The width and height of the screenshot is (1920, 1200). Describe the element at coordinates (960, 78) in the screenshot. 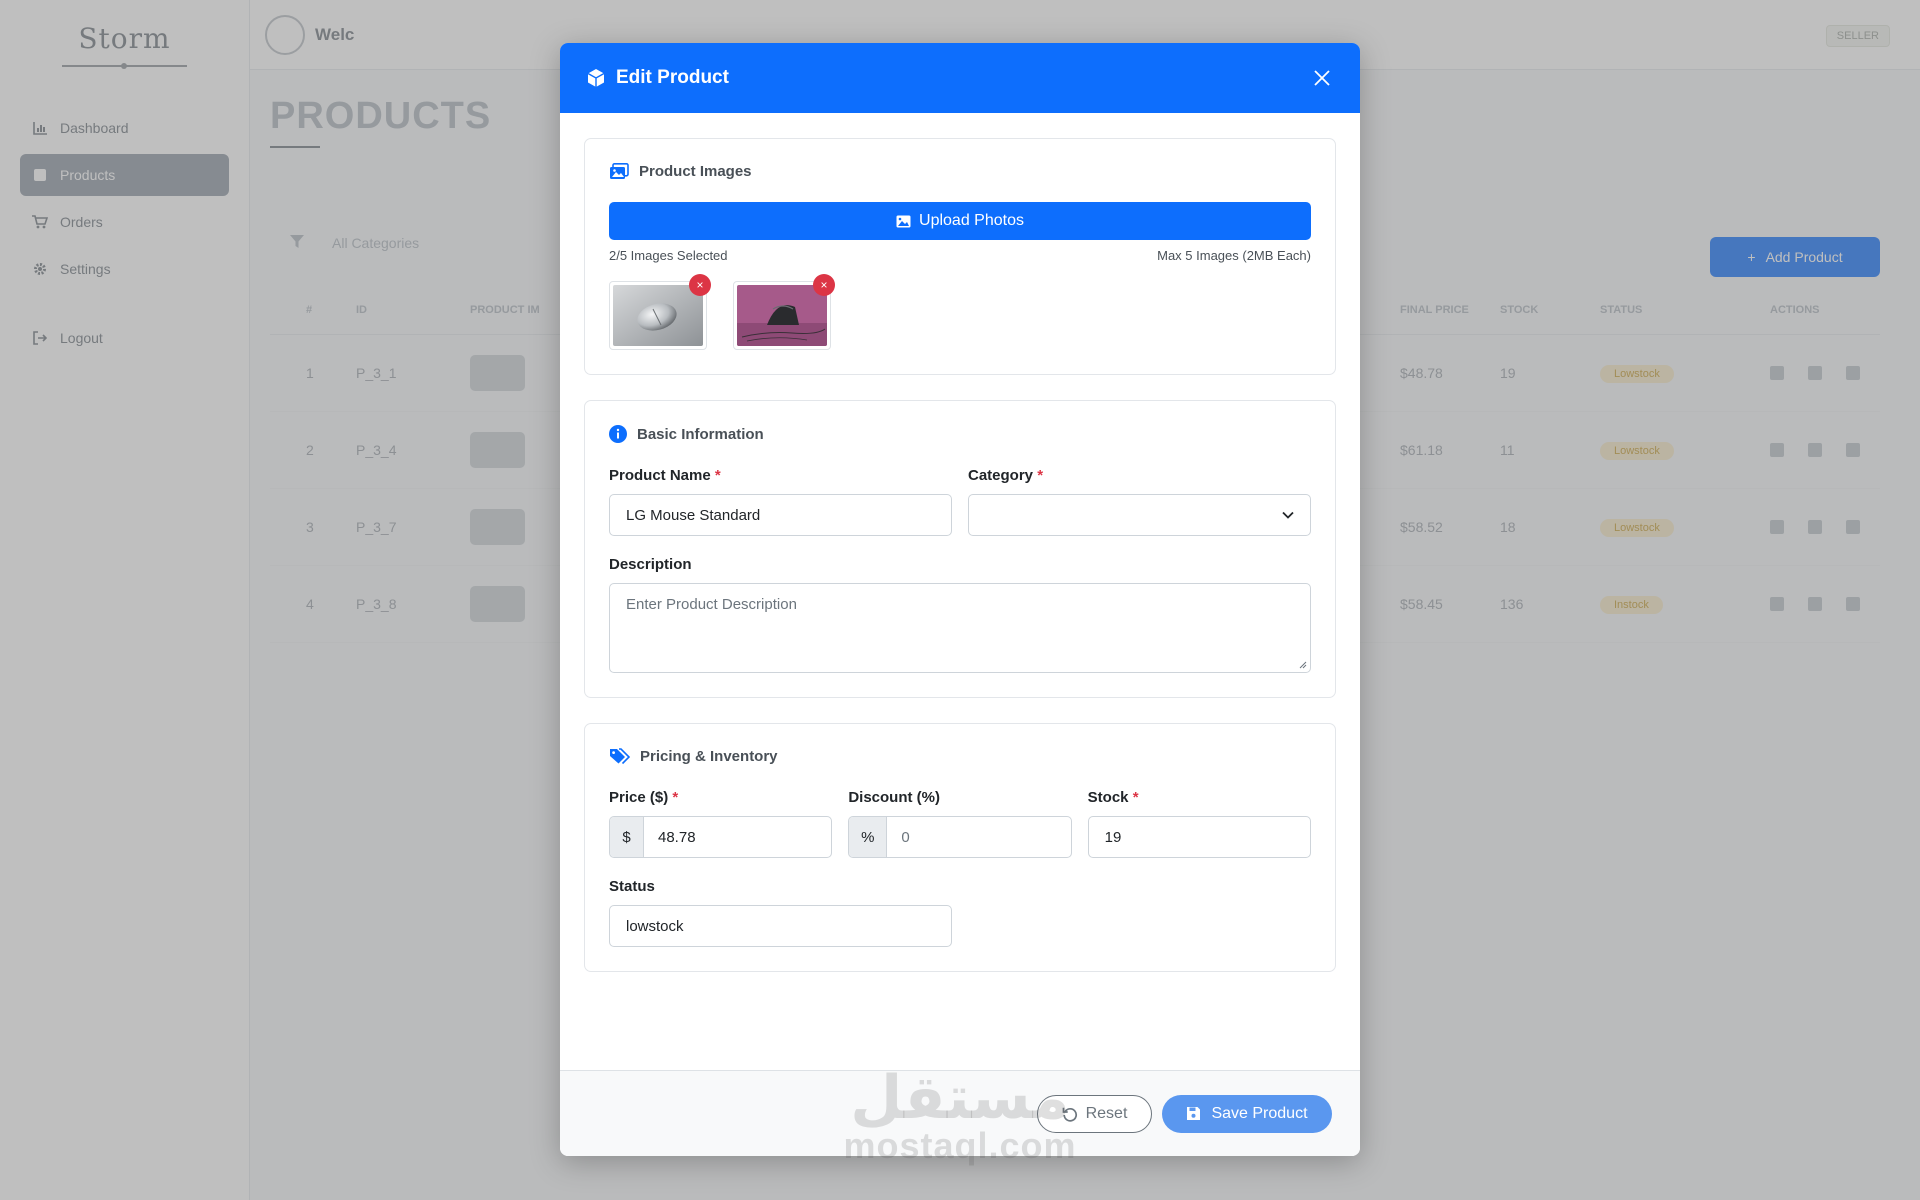

I see `modal-header: Edit Product` at that location.